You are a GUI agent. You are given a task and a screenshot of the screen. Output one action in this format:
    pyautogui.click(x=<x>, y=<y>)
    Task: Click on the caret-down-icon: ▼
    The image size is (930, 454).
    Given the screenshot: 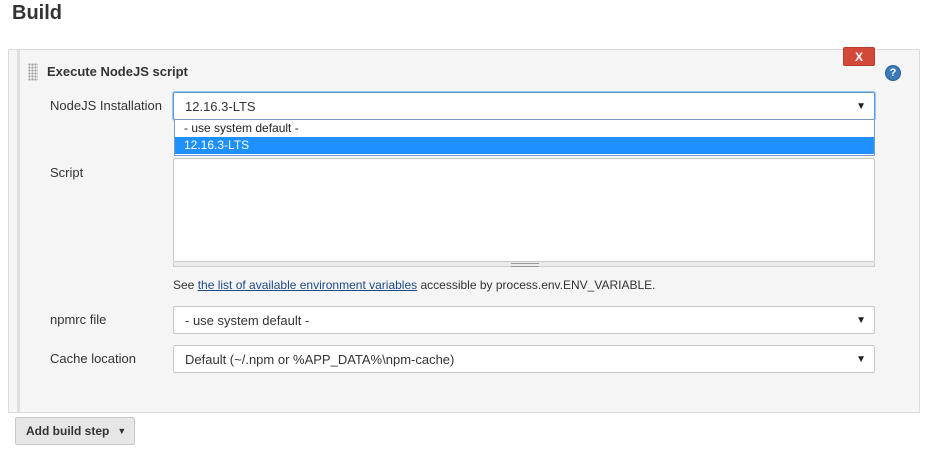 What is the action you would take?
    pyautogui.click(x=122, y=431)
    